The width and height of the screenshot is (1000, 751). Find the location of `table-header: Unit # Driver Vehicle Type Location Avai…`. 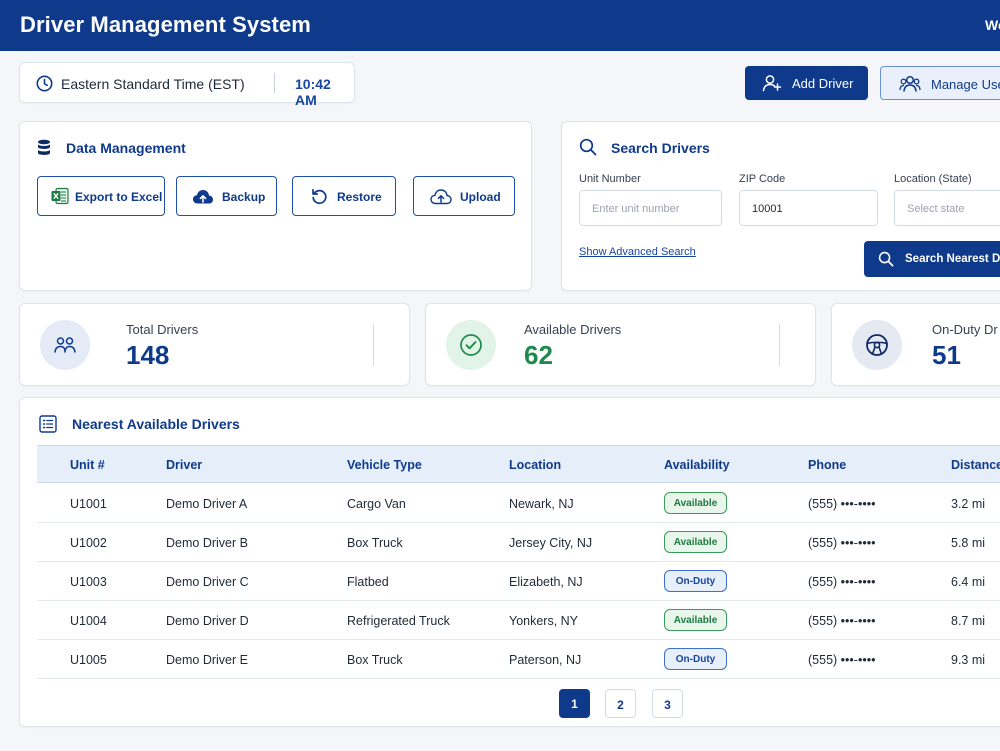

table-header: Unit # Driver Vehicle Type Location Avai… is located at coordinates (518, 464).